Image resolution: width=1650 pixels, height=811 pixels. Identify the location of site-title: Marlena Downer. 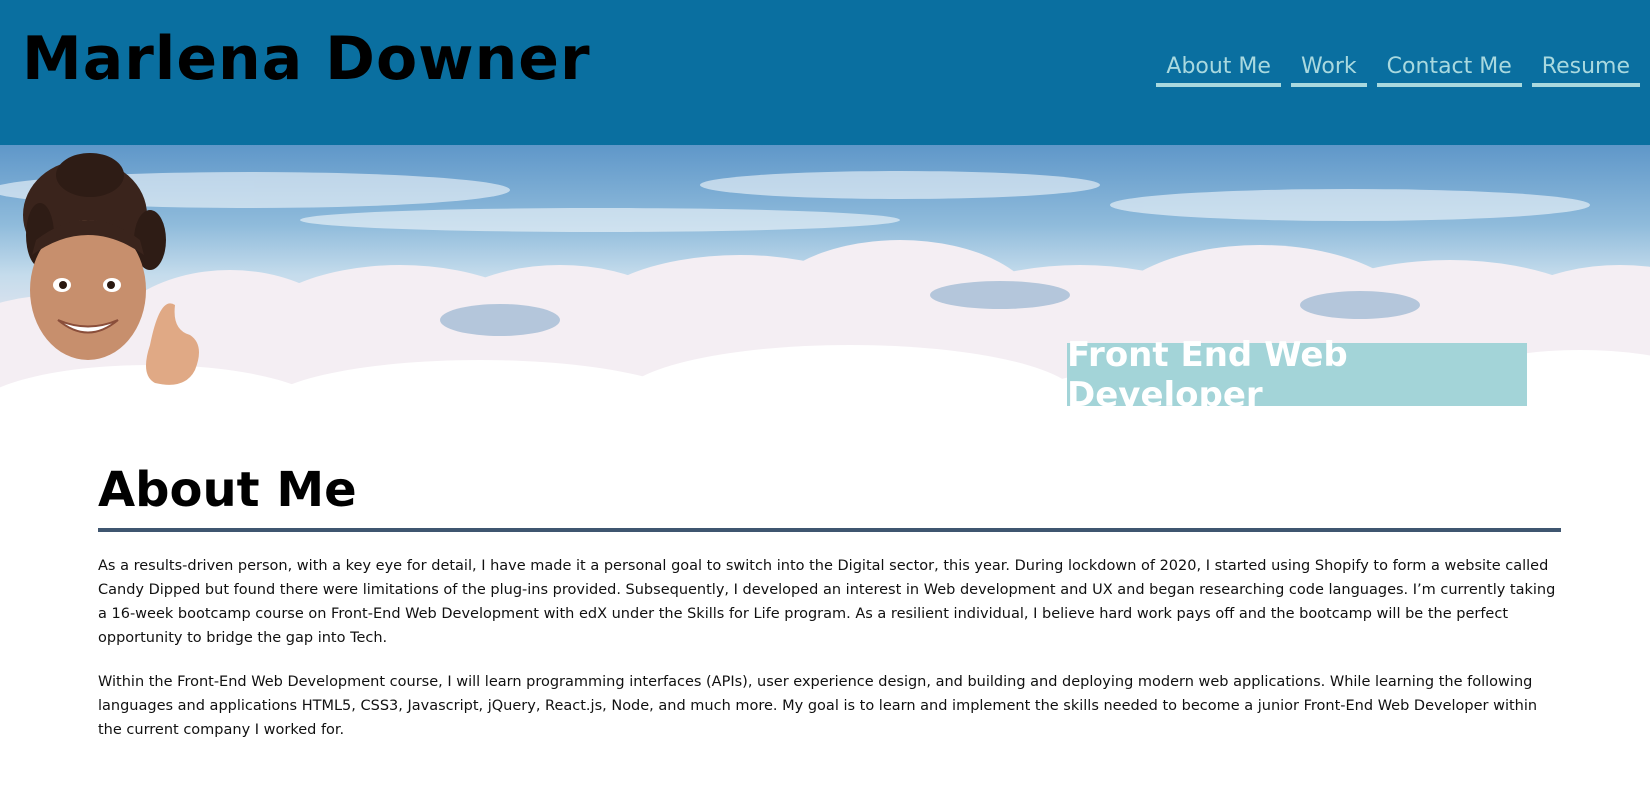
(306, 59).